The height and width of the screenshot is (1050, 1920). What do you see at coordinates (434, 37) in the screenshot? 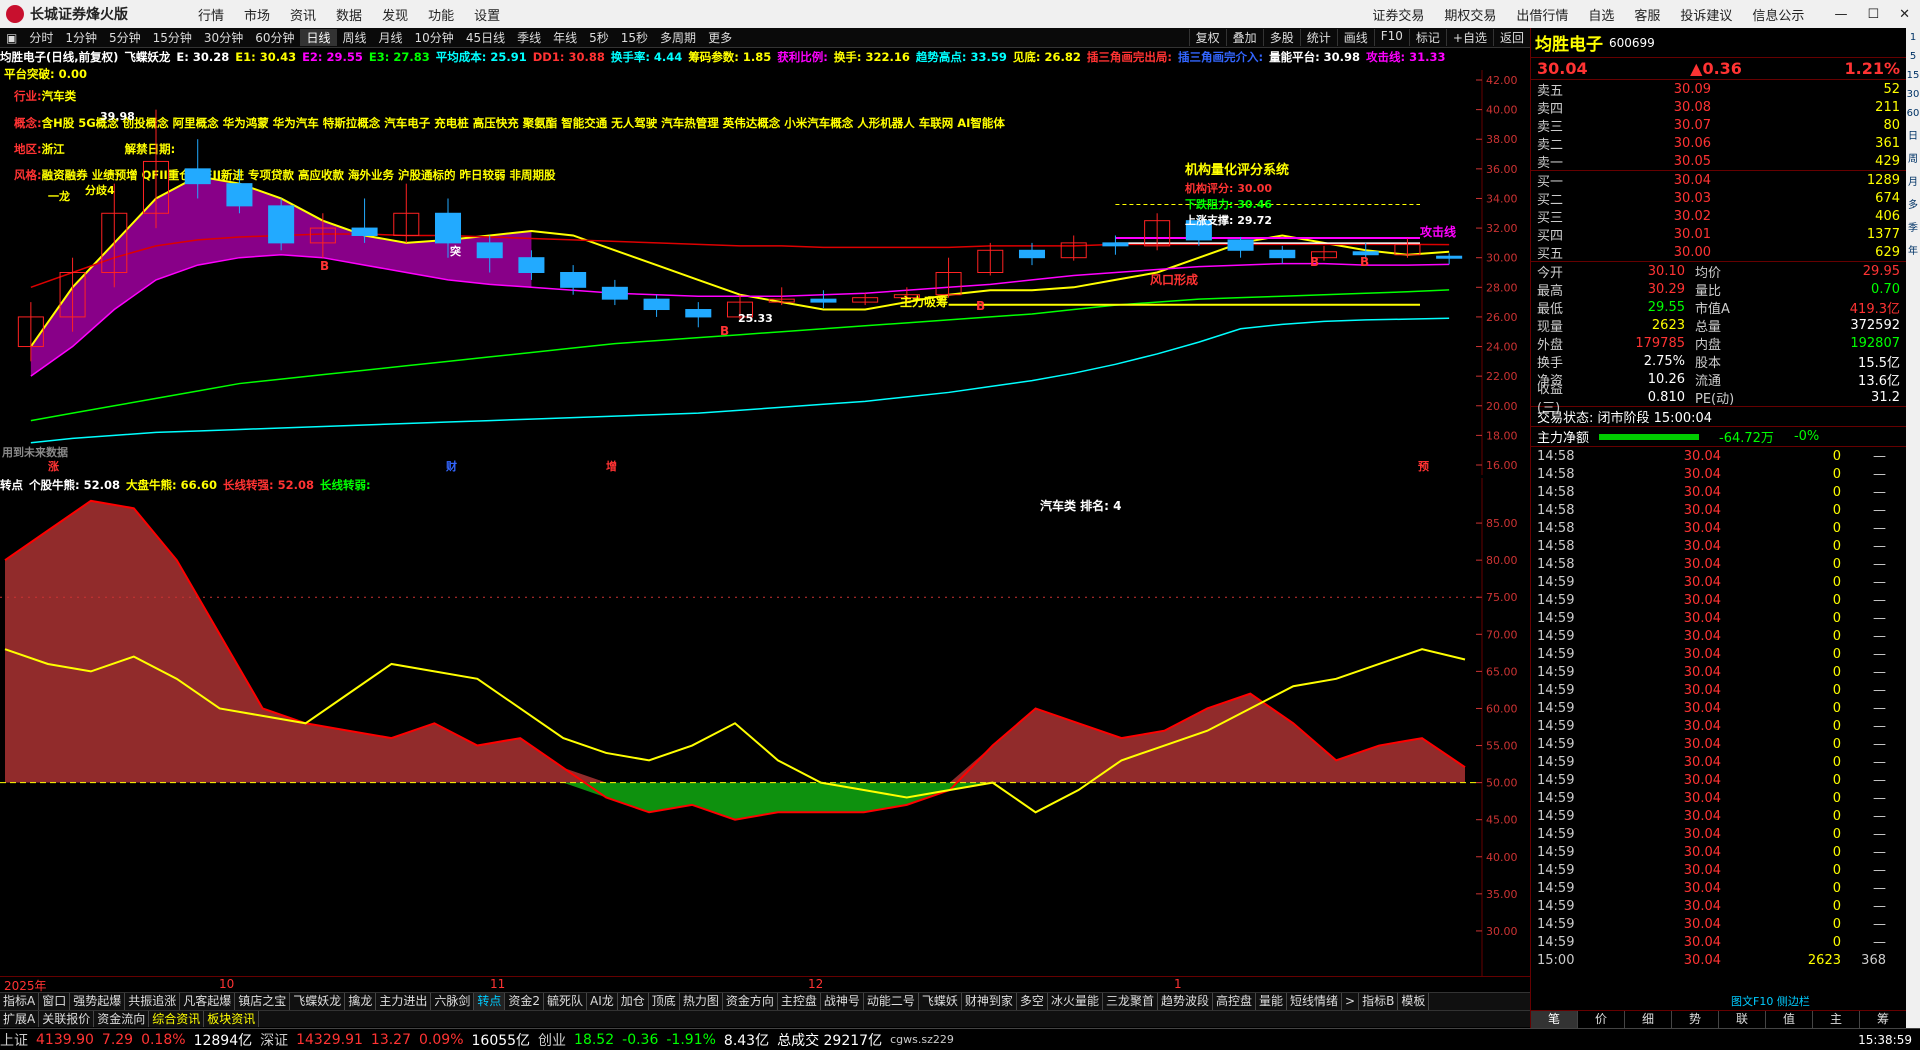
I see `period-tab: 10分钟` at bounding box center [434, 37].